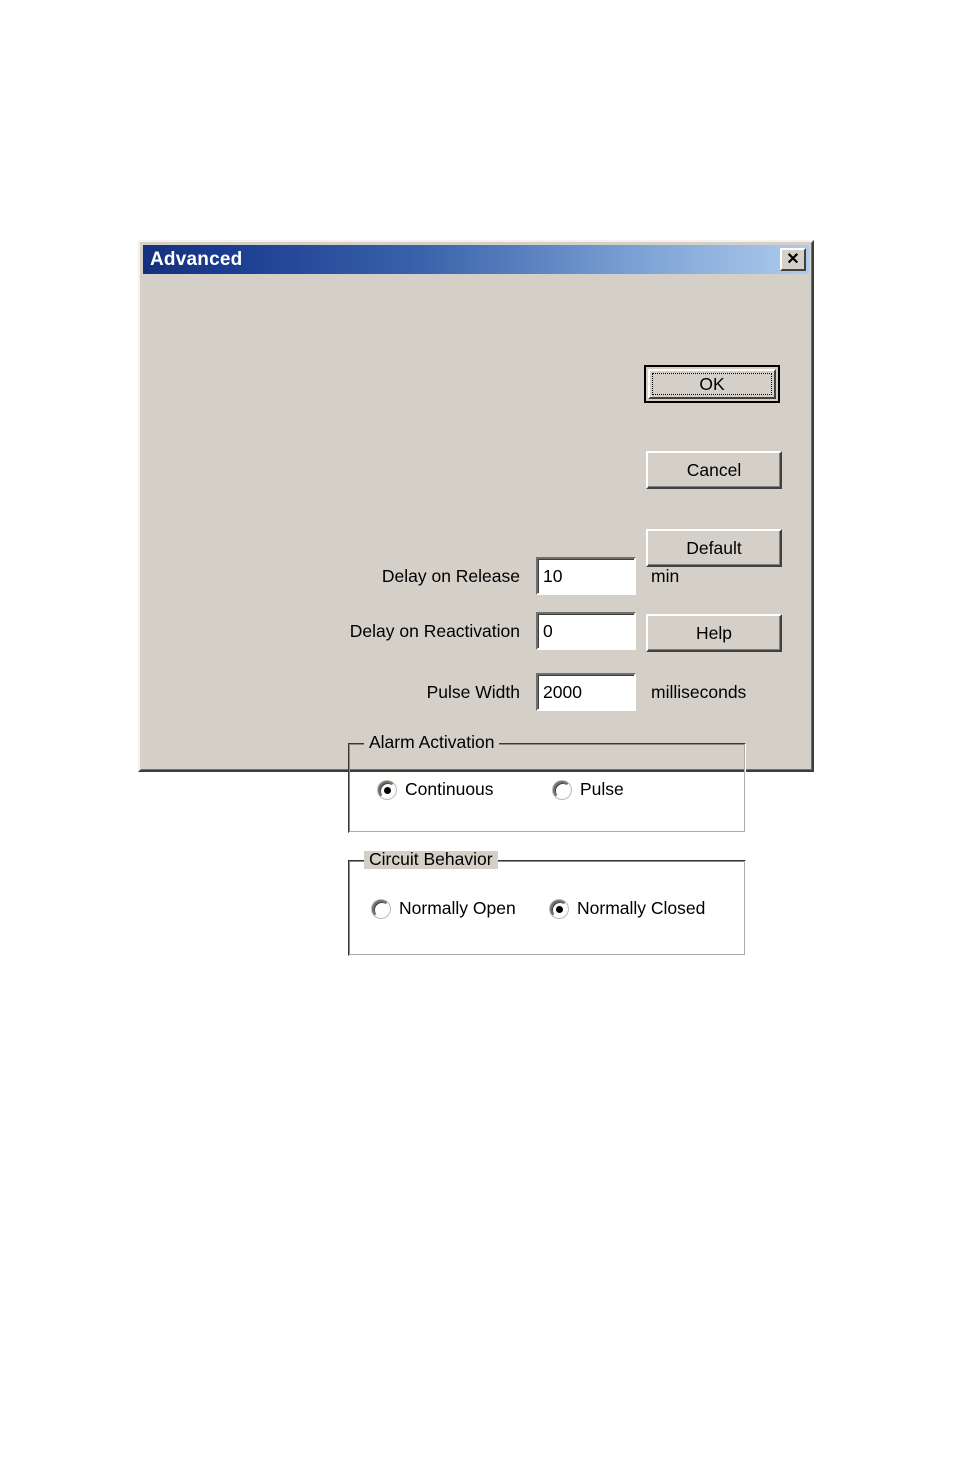 The height and width of the screenshot is (1475, 954). Describe the element at coordinates (586, 576) in the screenshot. I see `delay-on-release-input: 10` at that location.